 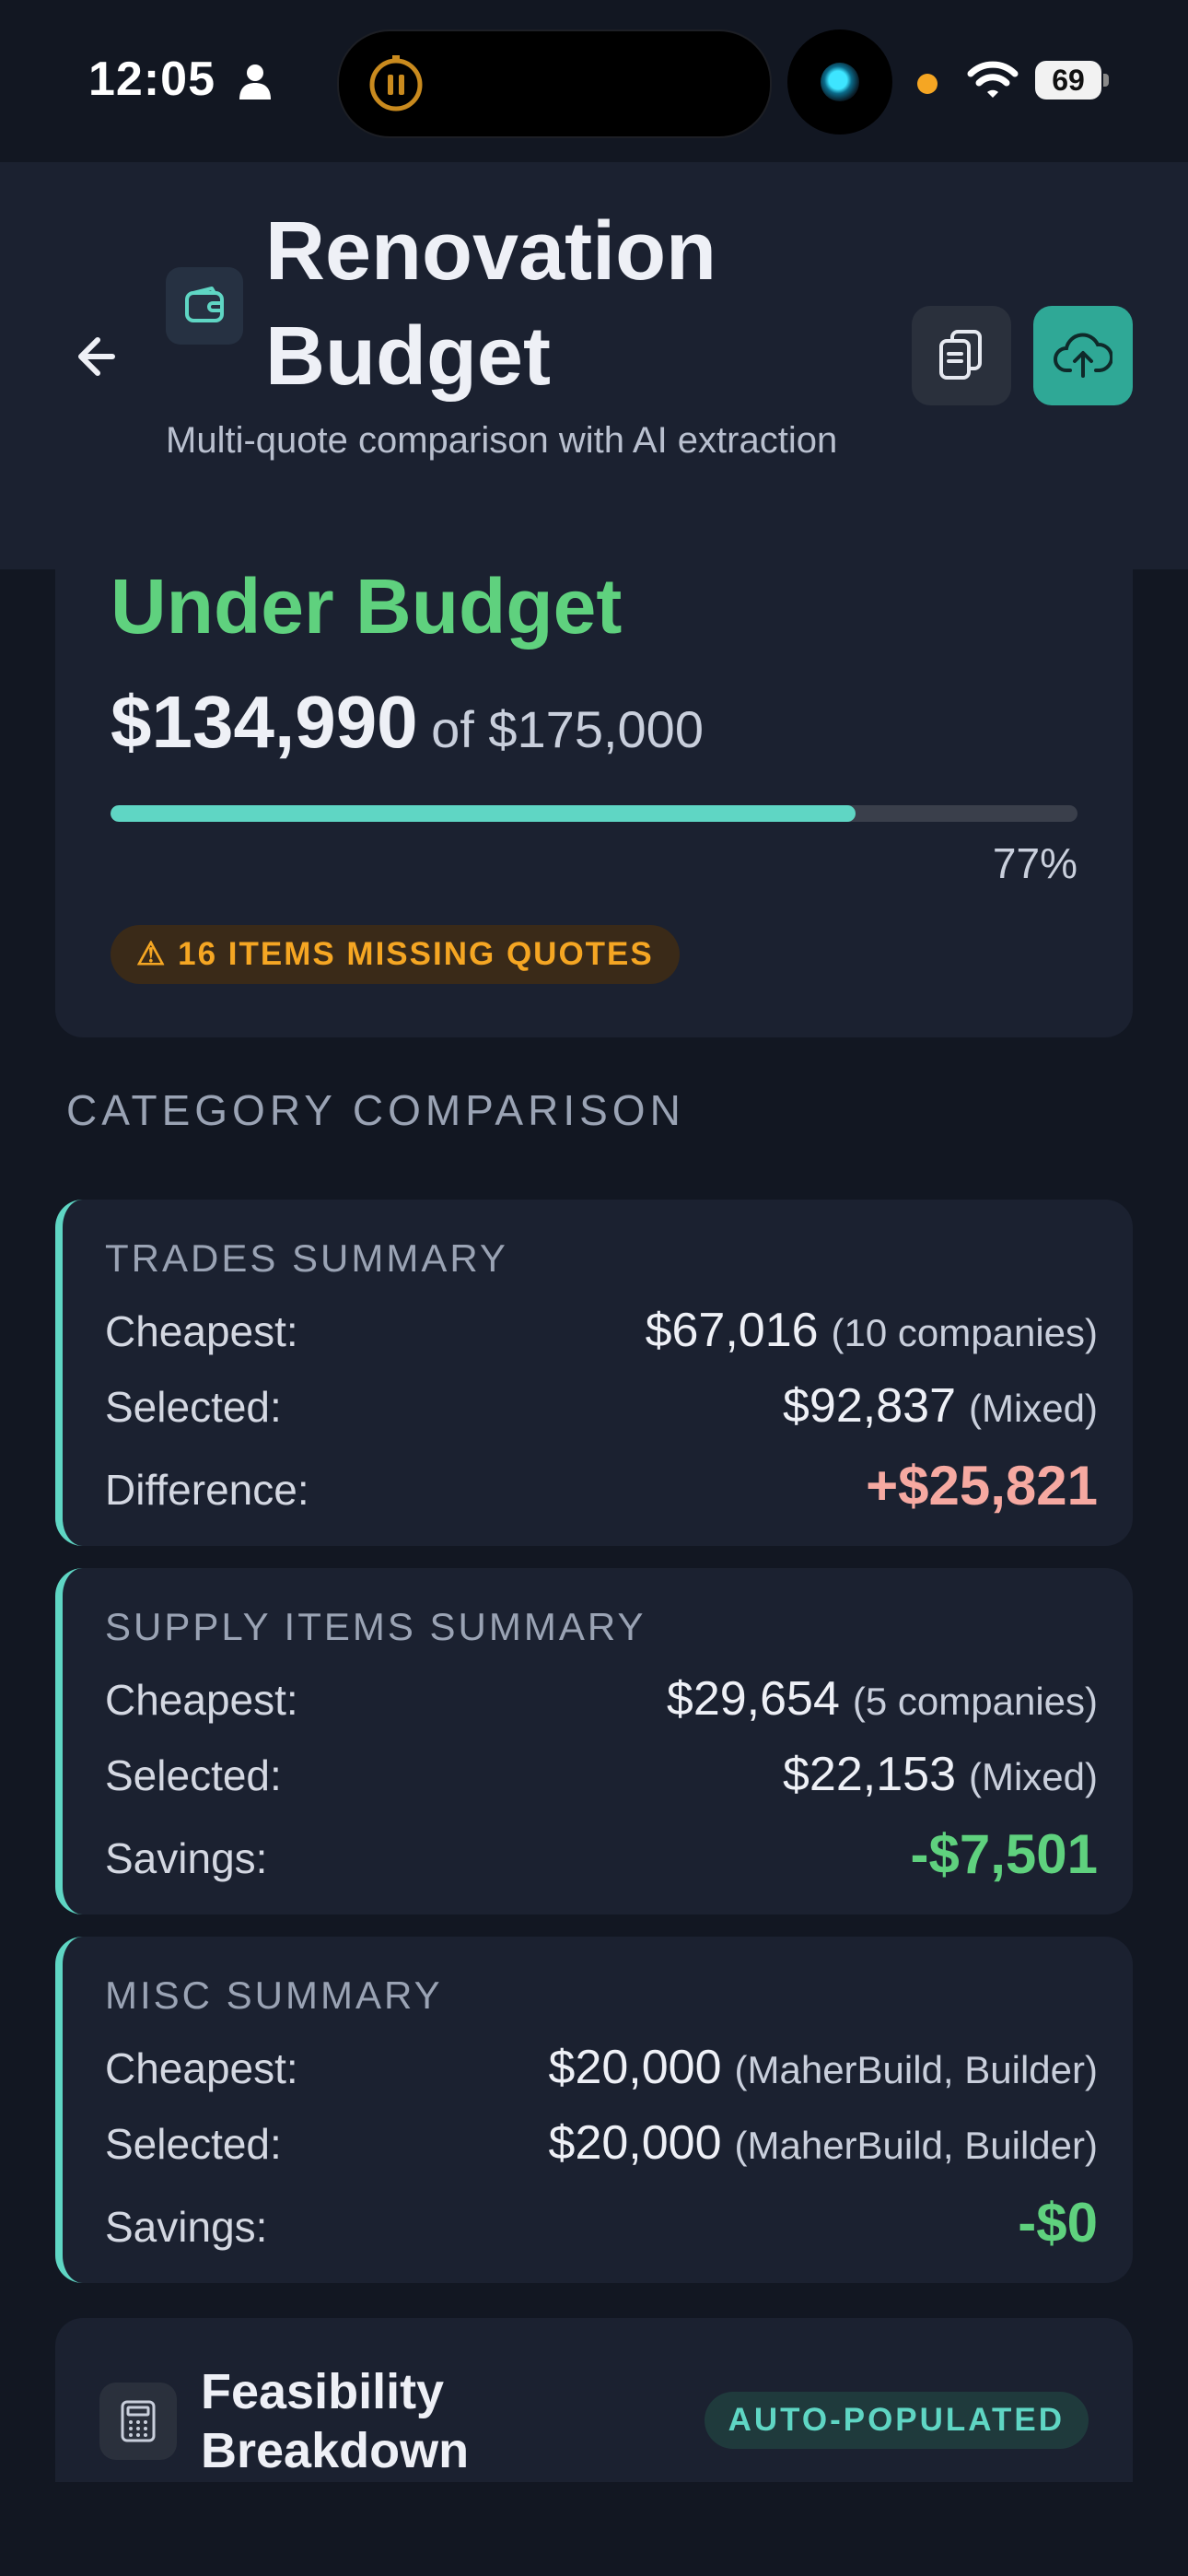 I want to click on row-savings: Savings: -$0, so click(x=601, y=2222).